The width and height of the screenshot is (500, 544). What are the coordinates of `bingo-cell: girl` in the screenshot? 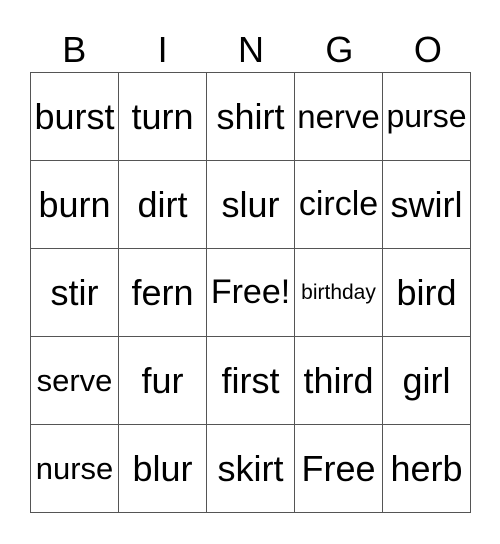 It's located at (426, 380).